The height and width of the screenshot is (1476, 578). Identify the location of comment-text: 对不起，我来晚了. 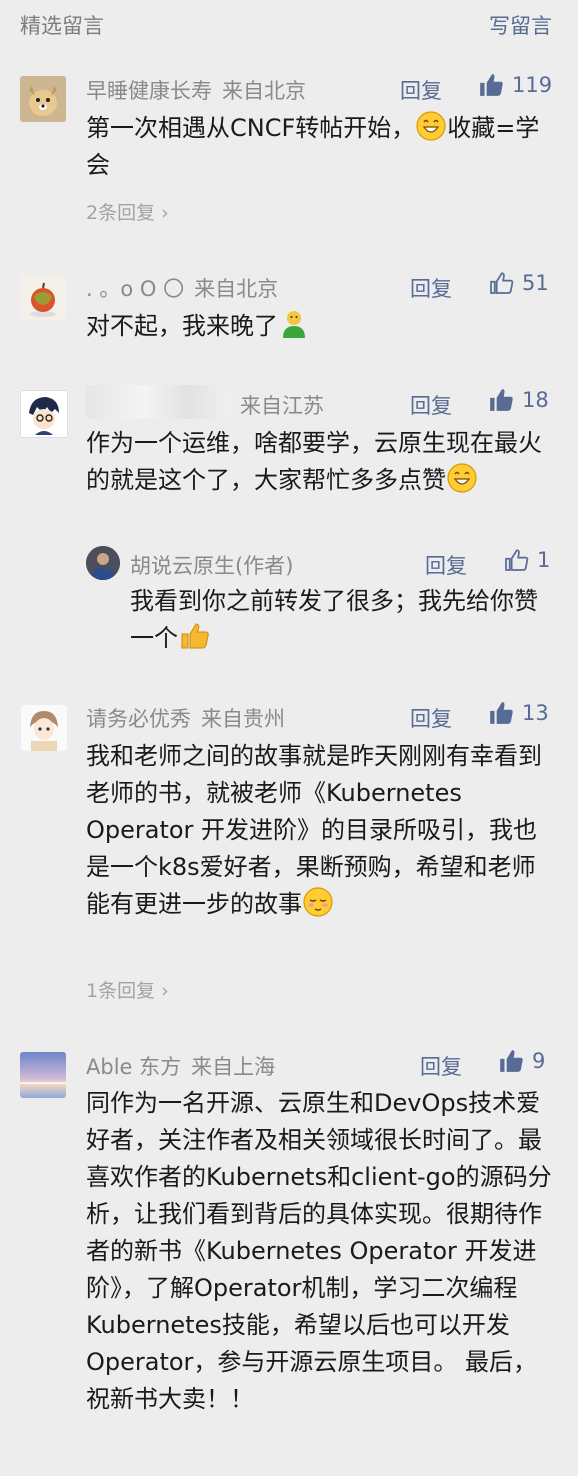
(321, 326).